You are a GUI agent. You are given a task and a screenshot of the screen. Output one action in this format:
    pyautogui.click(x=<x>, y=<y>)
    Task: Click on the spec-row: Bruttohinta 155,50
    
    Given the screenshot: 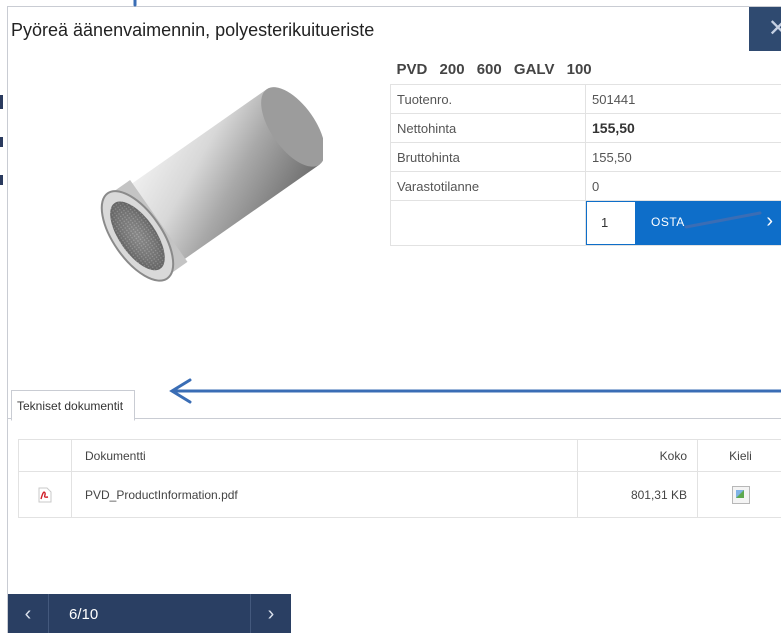 What is the action you would take?
    pyautogui.click(x=585, y=157)
    